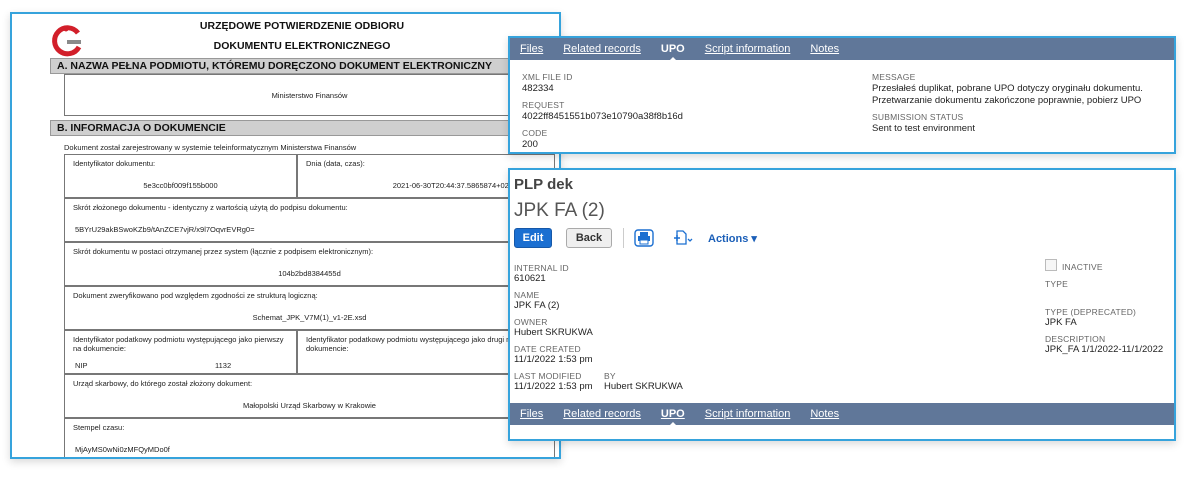 The image size is (1200, 479). What do you see at coordinates (302, 26) in the screenshot?
I see `upo-title-line1: URZĘDOWE POTWIERDZENIE ODBIORU` at bounding box center [302, 26].